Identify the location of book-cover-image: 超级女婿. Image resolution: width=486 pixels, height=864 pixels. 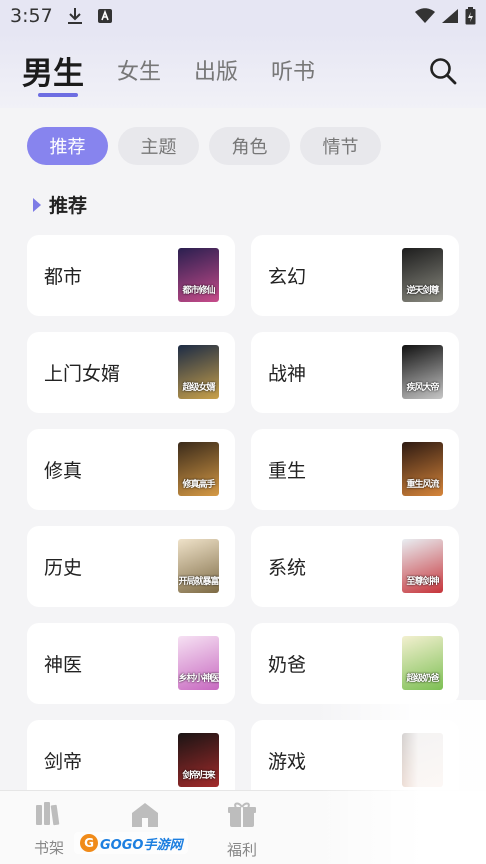
(198, 372).